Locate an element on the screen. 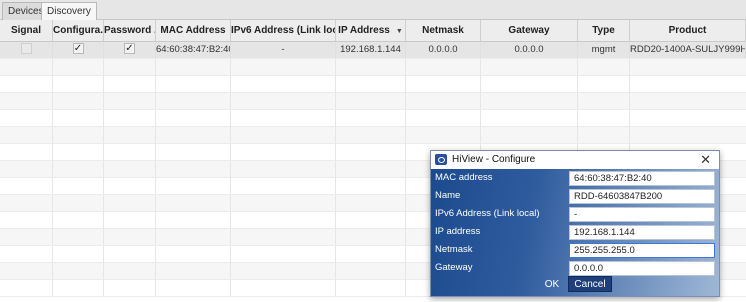 This screenshot has height=302, width=746. column-header-netmask: Netmask is located at coordinates (443, 30).